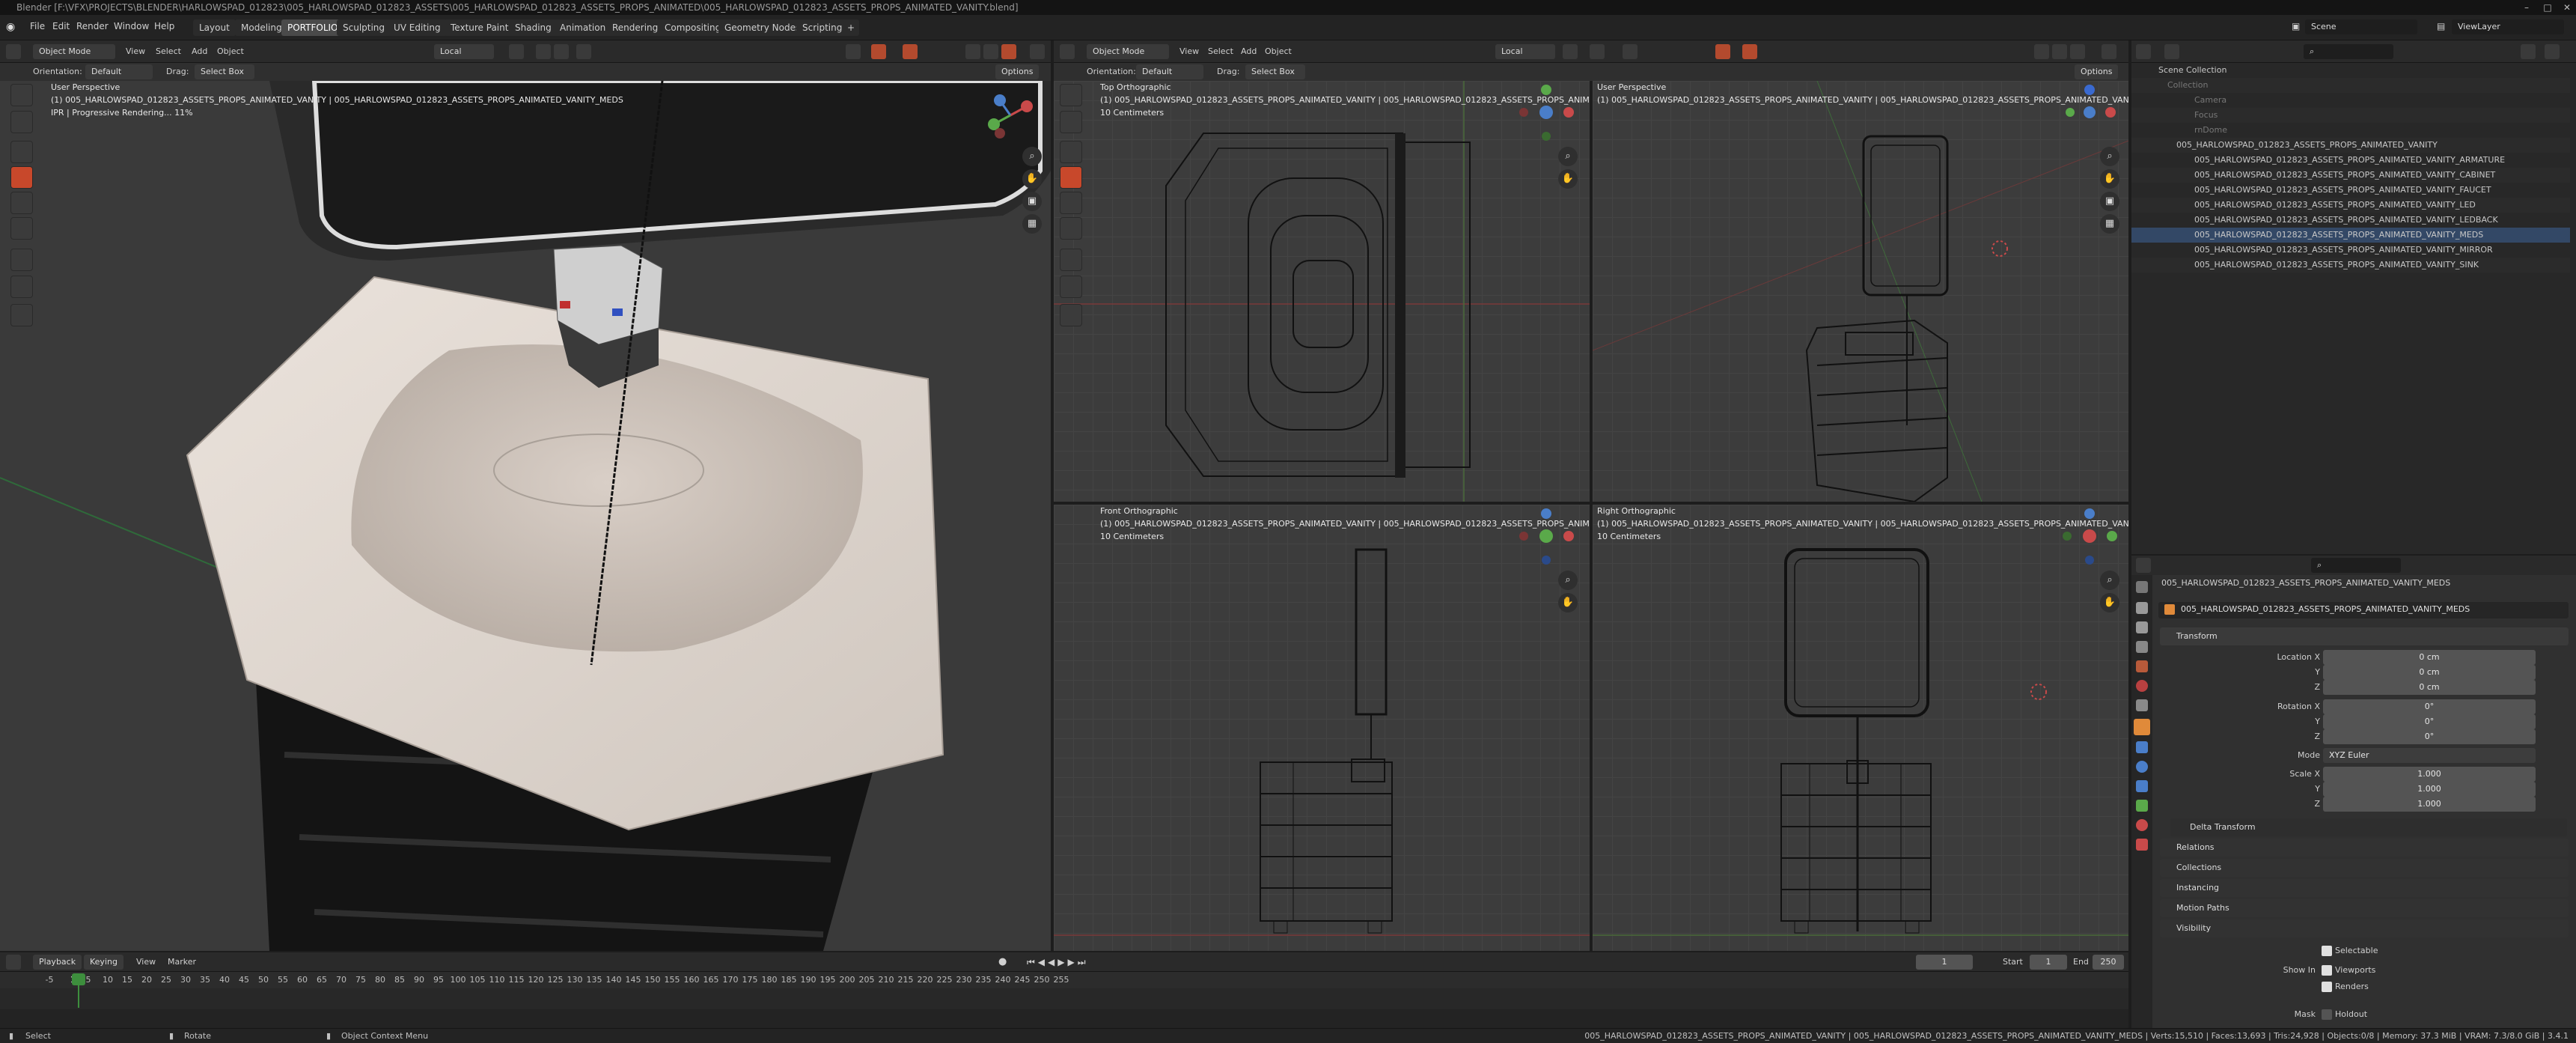 The width and height of the screenshot is (2576, 1043). Describe the element at coordinates (2364, 636) in the screenshot. I see `transform-panel-header: Transform` at that location.